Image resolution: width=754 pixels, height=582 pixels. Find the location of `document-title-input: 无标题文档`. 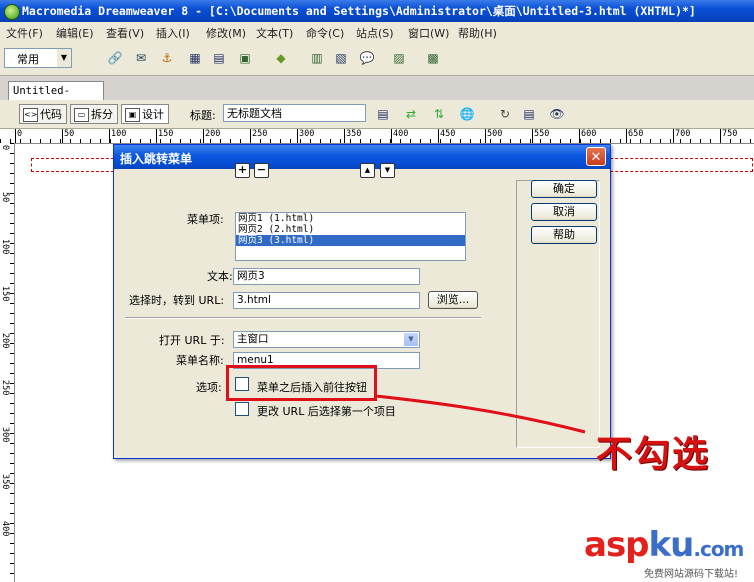

document-title-input: 无标题文档 is located at coordinates (294, 113).